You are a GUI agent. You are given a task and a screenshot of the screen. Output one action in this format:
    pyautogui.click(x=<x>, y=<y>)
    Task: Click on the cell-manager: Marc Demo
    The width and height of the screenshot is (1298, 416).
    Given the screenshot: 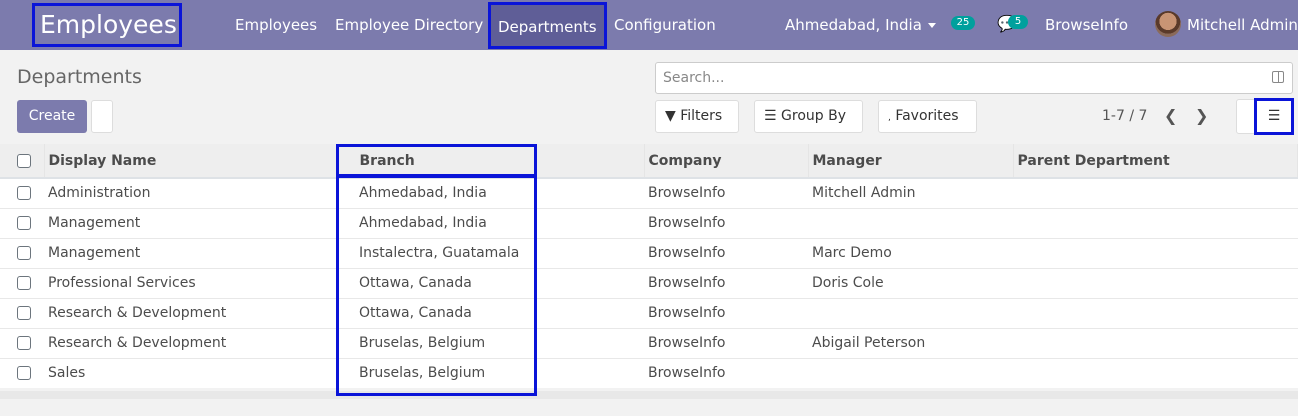 What is the action you would take?
    pyautogui.click(x=910, y=252)
    